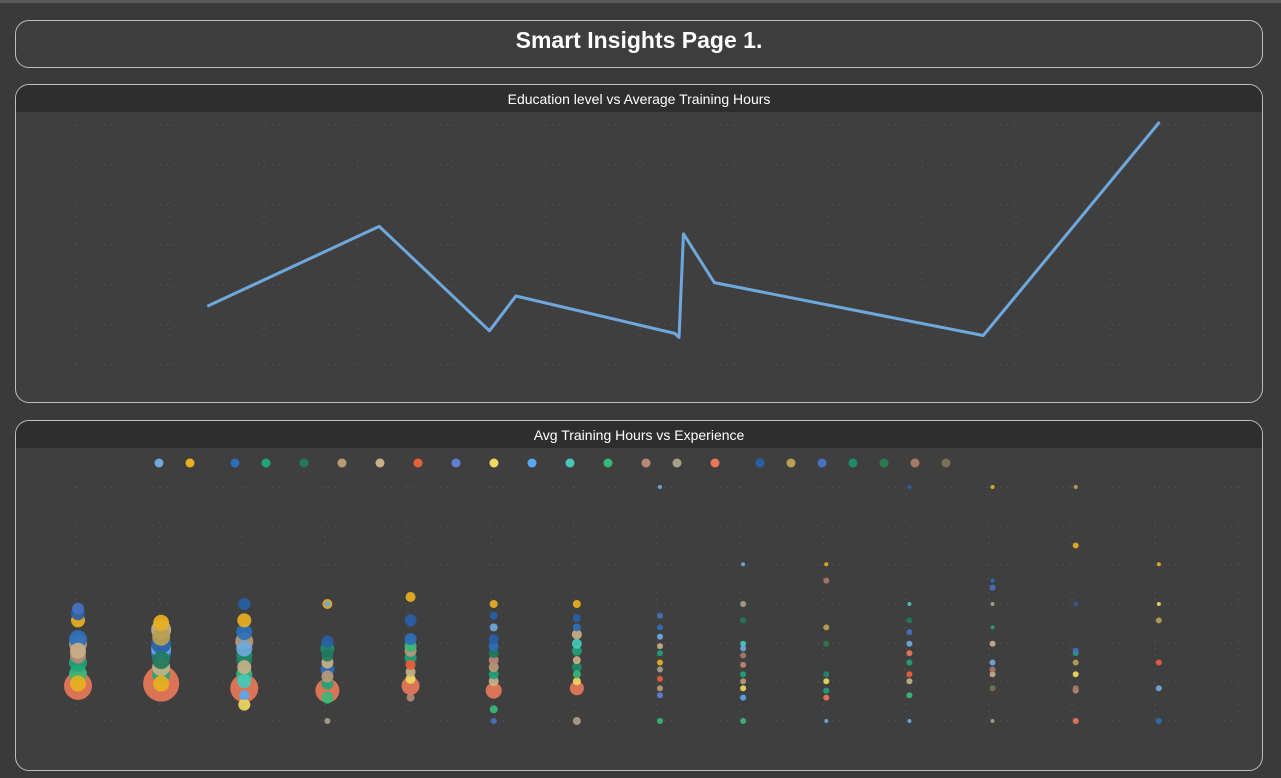 This screenshot has height=778, width=1281. Describe the element at coordinates (639, 40) in the screenshot. I see `page-title: Smart Insights Page 1.` at that location.